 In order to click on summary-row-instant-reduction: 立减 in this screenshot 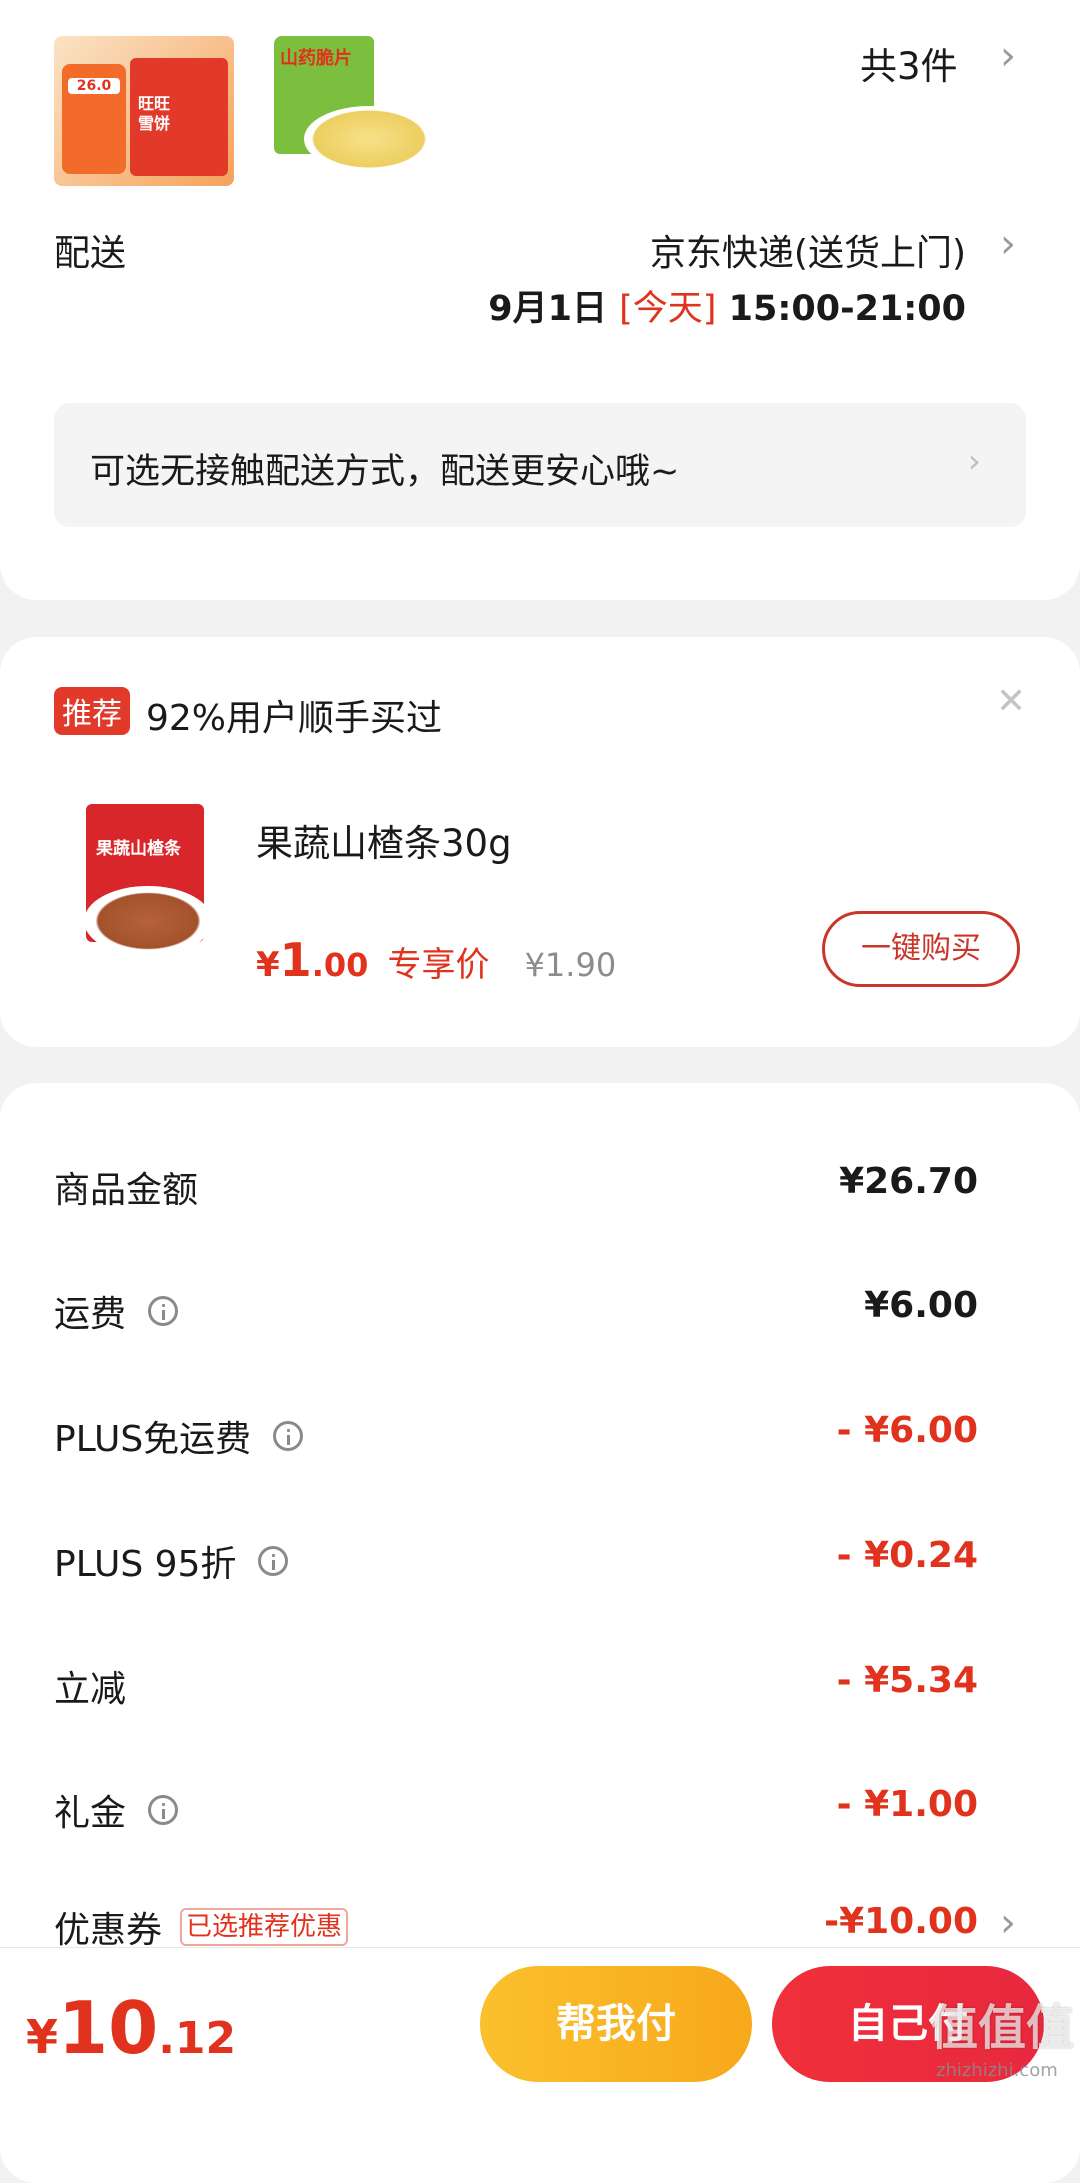, I will do `click(90, 1686)`.